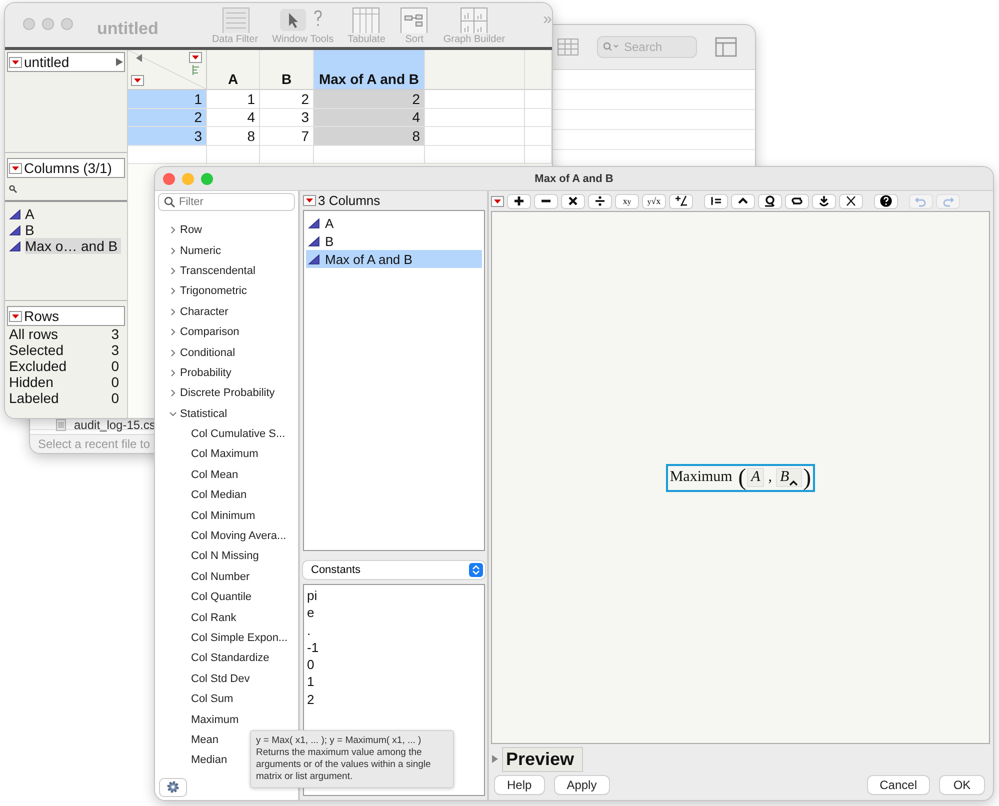 This screenshot has height=806, width=999. I want to click on constant-item: 0, so click(394, 665).